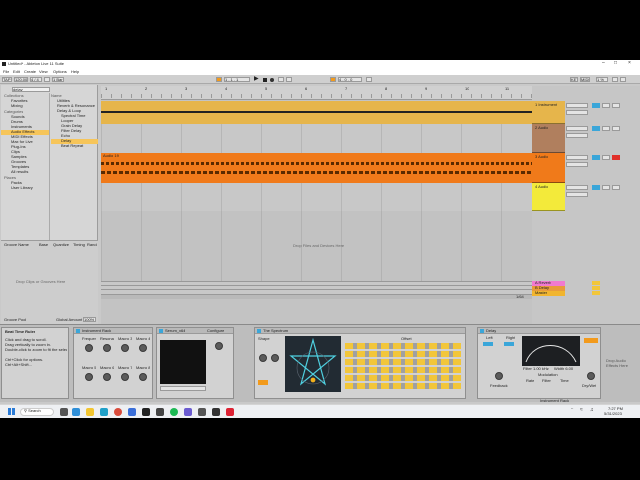 The image size is (640, 480). What do you see at coordinates (11, 411) in the screenshot?
I see `windows-start-icon` at bounding box center [11, 411].